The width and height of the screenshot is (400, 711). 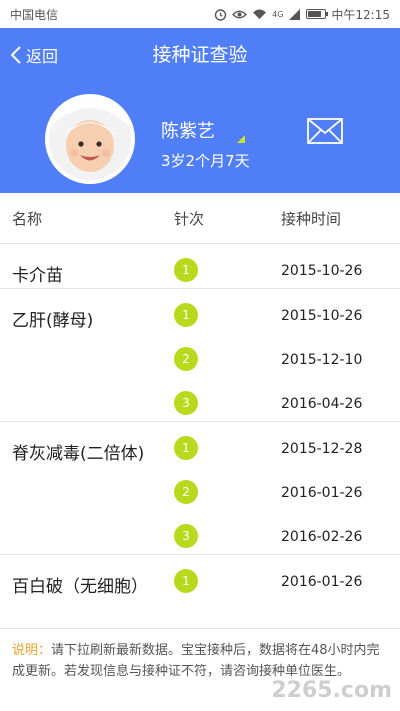 I want to click on status-icons: 4G 中午12:15, so click(x=302, y=14).